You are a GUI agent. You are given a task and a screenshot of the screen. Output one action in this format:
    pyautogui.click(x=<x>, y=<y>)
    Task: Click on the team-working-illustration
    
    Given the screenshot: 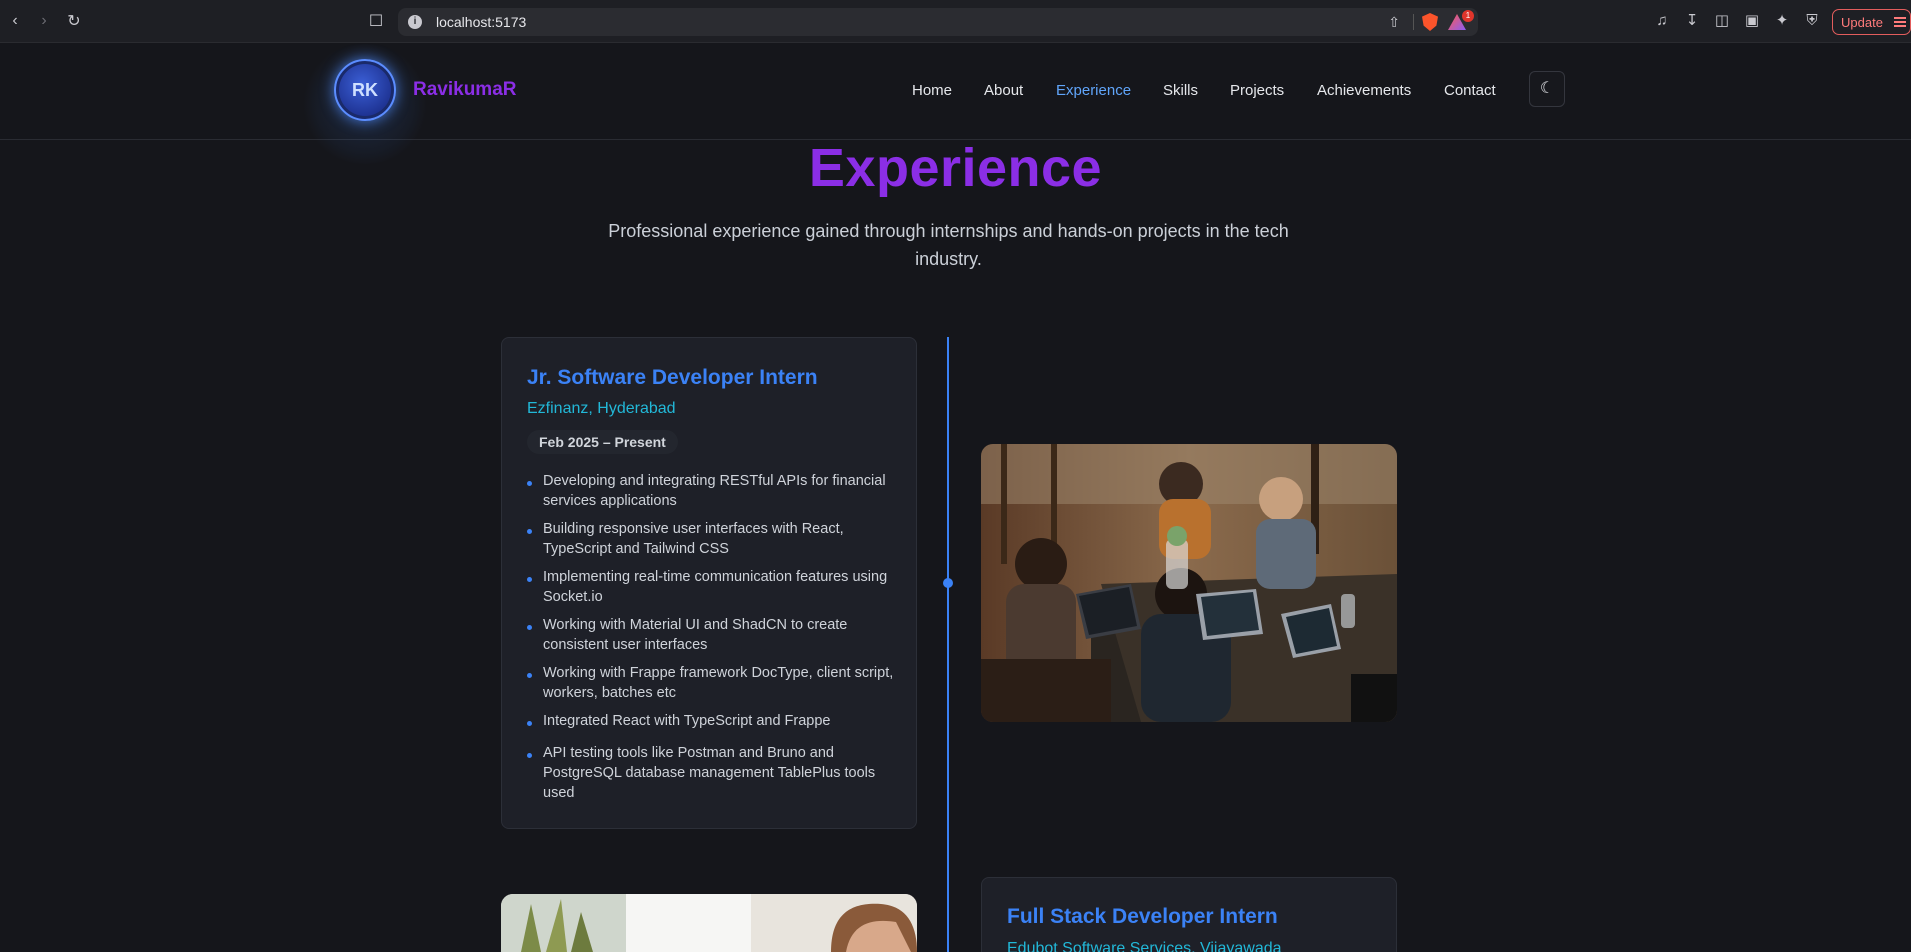 What is the action you would take?
    pyautogui.click(x=1189, y=583)
    